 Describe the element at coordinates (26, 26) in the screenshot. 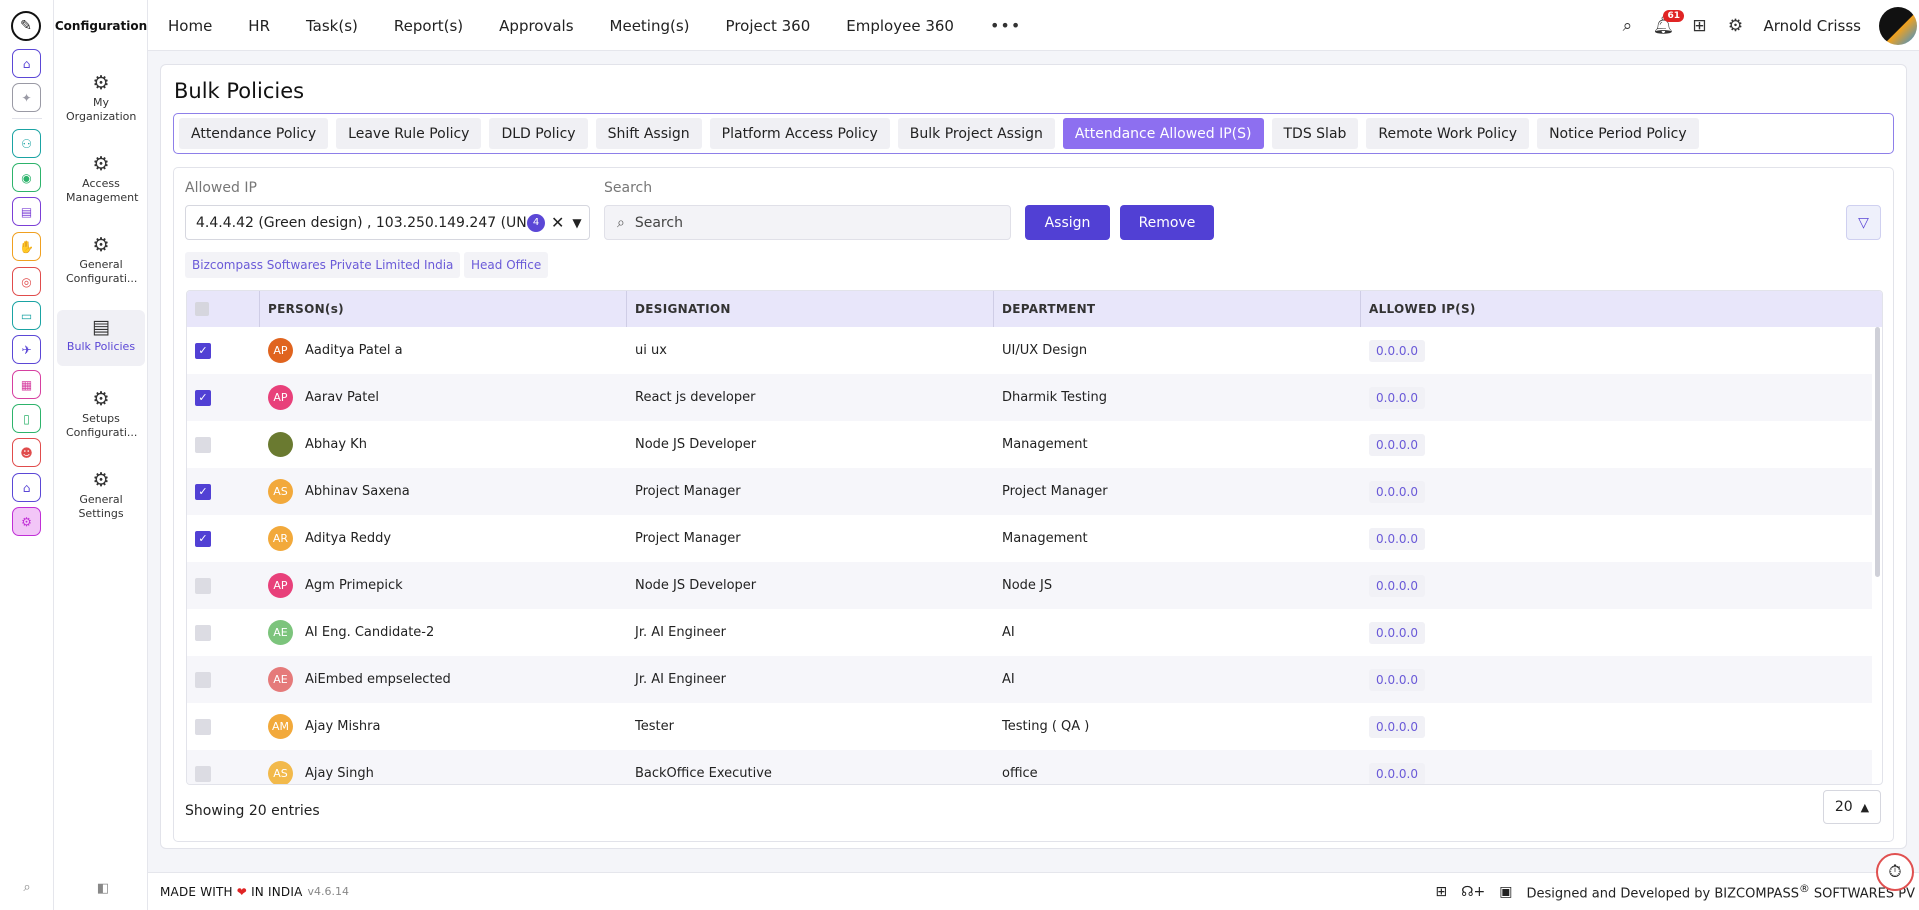

I see `app-logo-icon: ✎` at that location.